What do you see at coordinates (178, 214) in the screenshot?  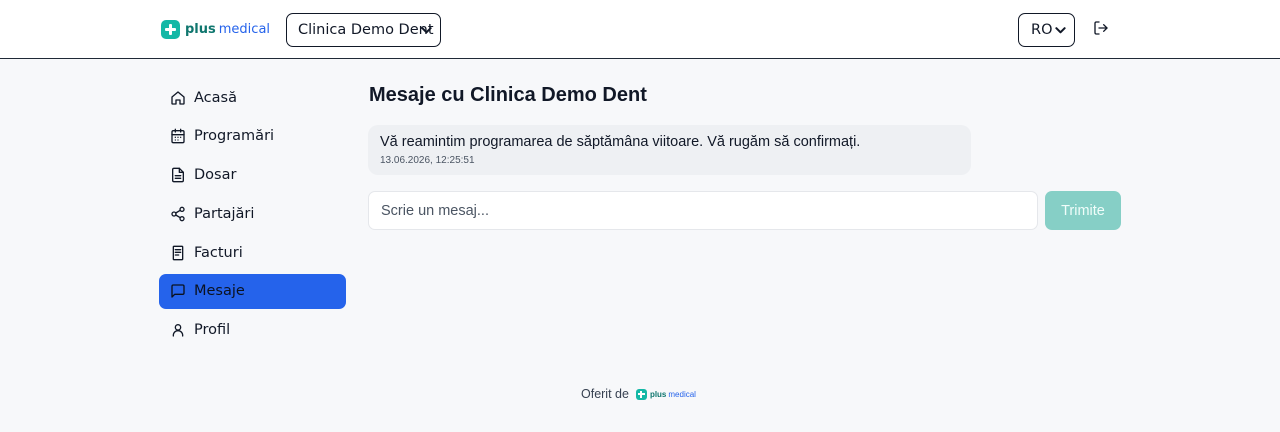 I see `share-icon` at bounding box center [178, 214].